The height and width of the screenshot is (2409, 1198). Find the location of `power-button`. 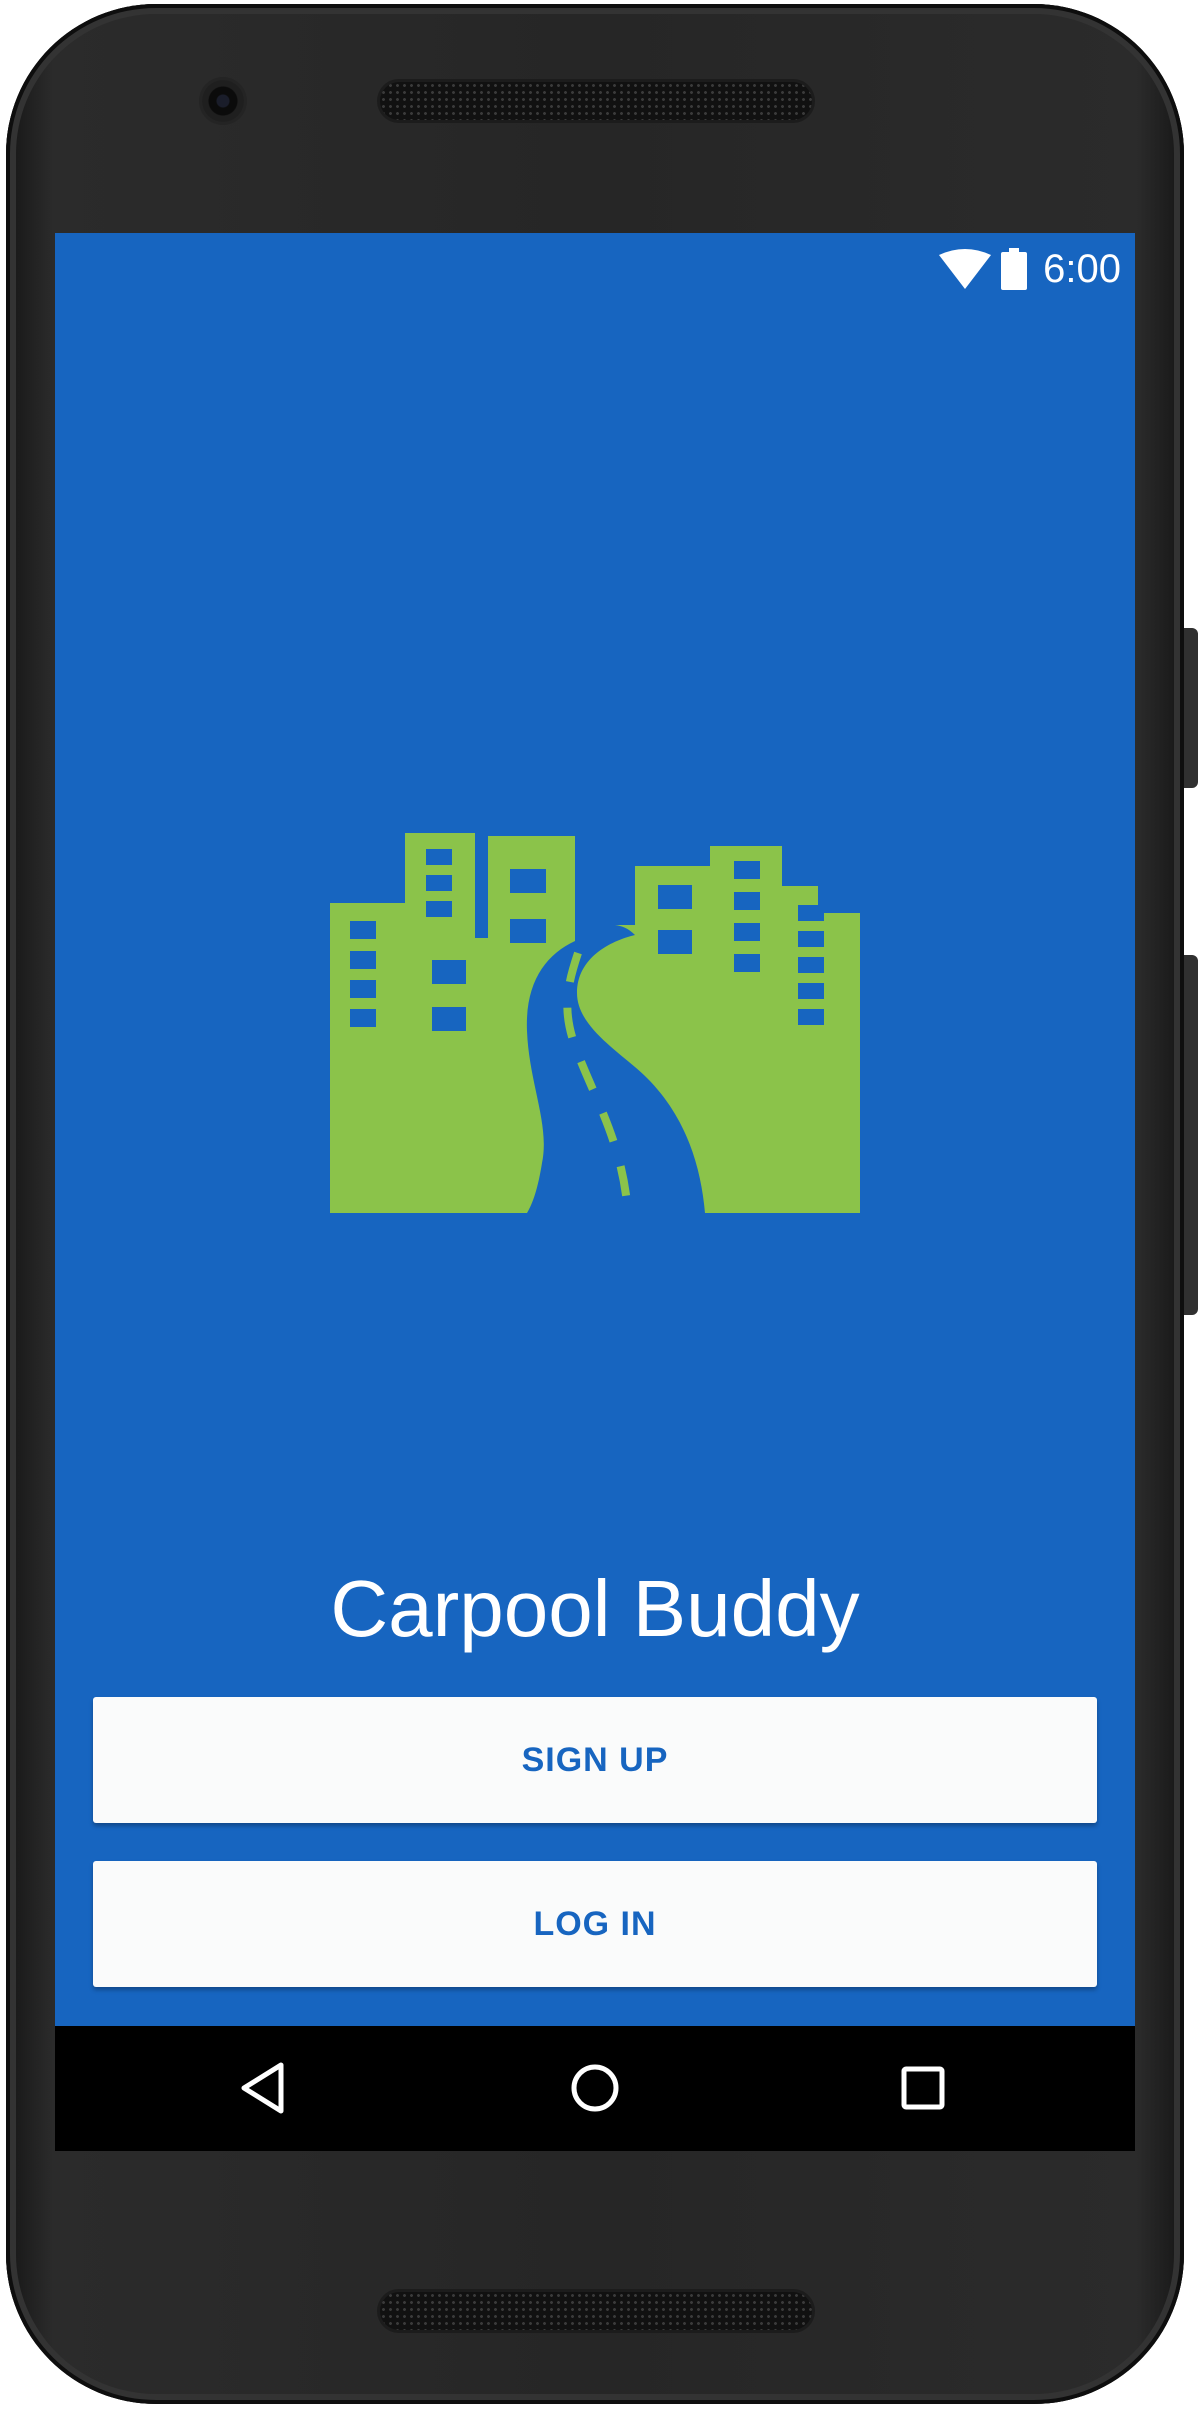

power-button is located at coordinates (1191, 708).